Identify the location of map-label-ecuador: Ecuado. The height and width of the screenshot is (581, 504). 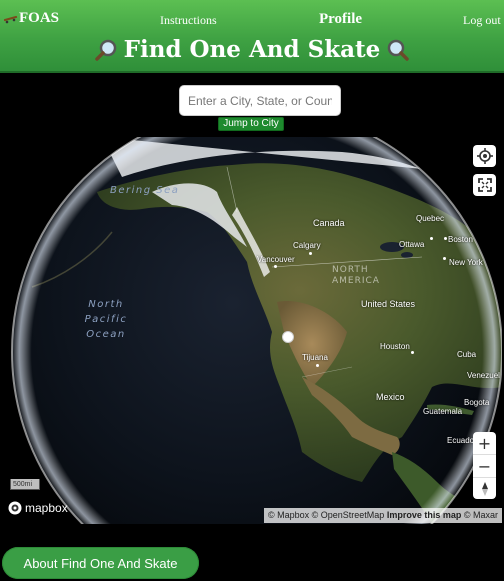
(461, 440).